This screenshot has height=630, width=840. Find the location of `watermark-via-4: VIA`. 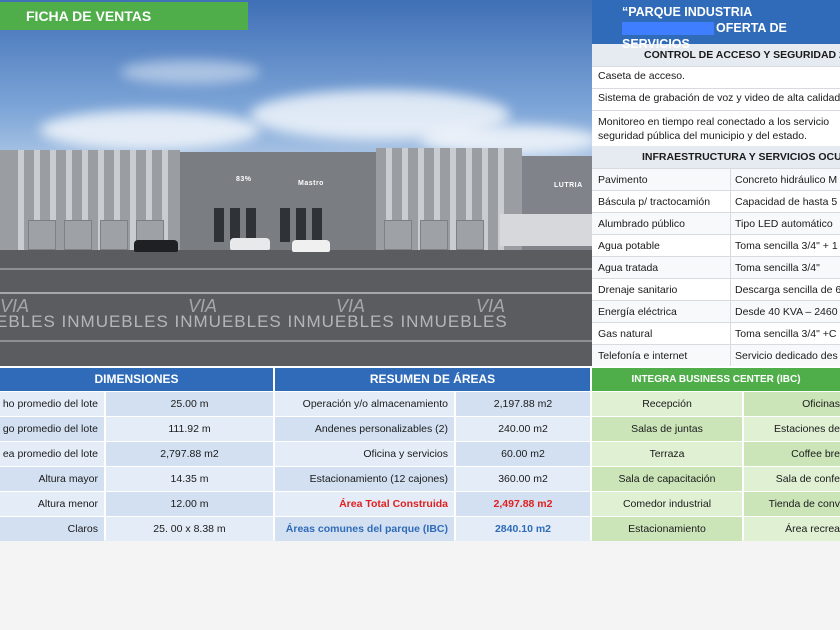

watermark-via-4: VIA is located at coordinates (491, 306).